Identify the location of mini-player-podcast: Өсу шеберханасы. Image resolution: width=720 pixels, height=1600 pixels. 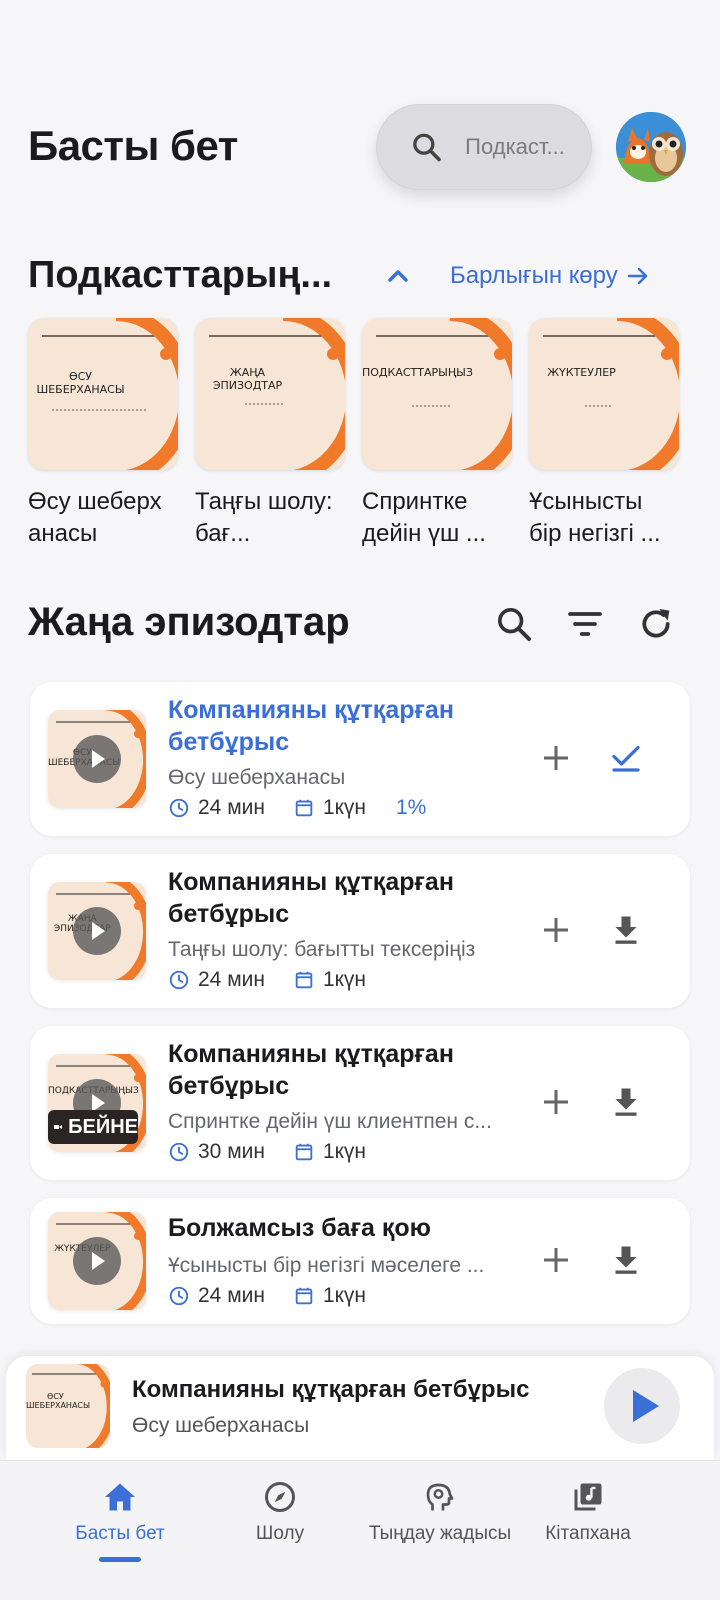
(221, 1425).